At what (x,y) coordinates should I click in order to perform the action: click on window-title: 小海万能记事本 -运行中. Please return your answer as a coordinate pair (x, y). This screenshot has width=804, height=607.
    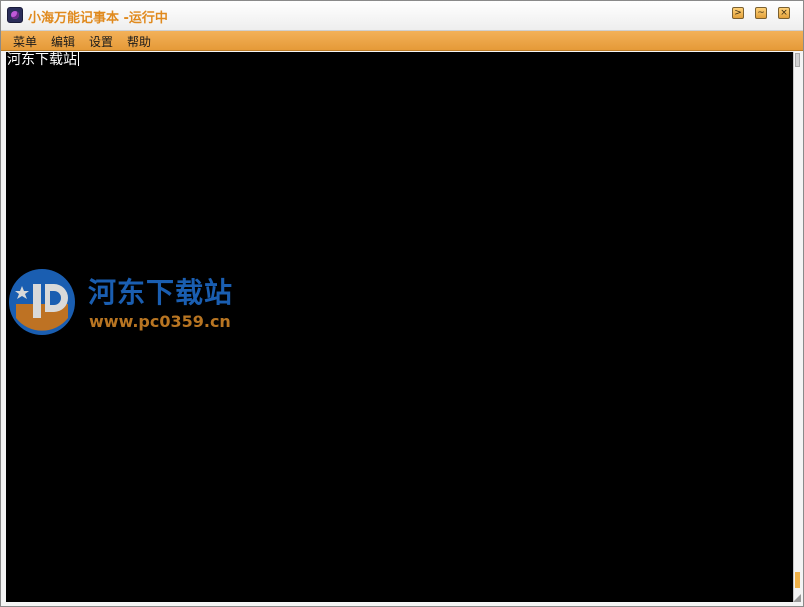
    Looking at the image, I should click on (98, 18).